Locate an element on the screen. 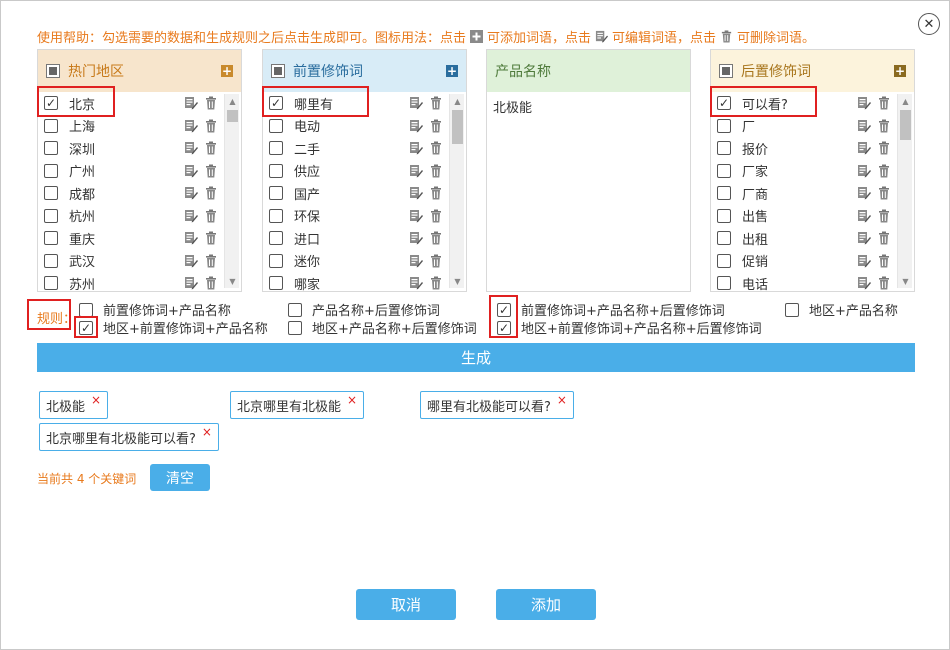  rule-region-prefix-product-suffix: ✓ 地区+前置修饰词+产品名称+后置修饰词 is located at coordinates (629, 327).